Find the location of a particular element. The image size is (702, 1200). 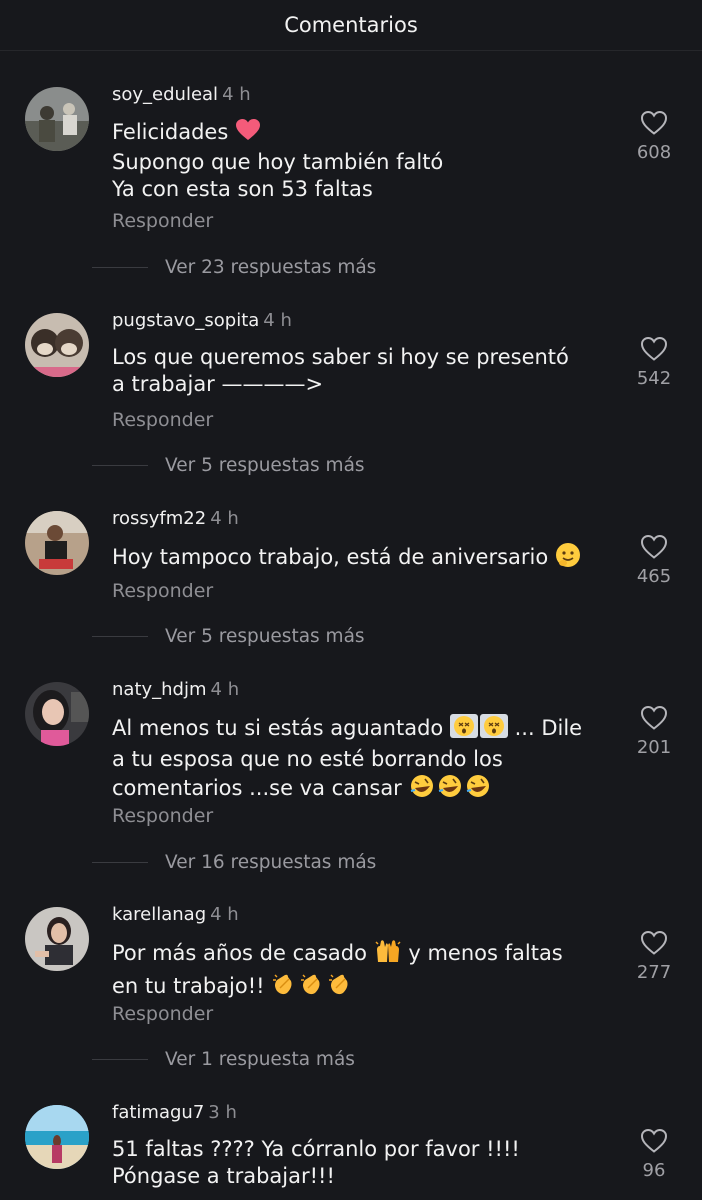

comments-header: Comentarios is located at coordinates (351, 25).